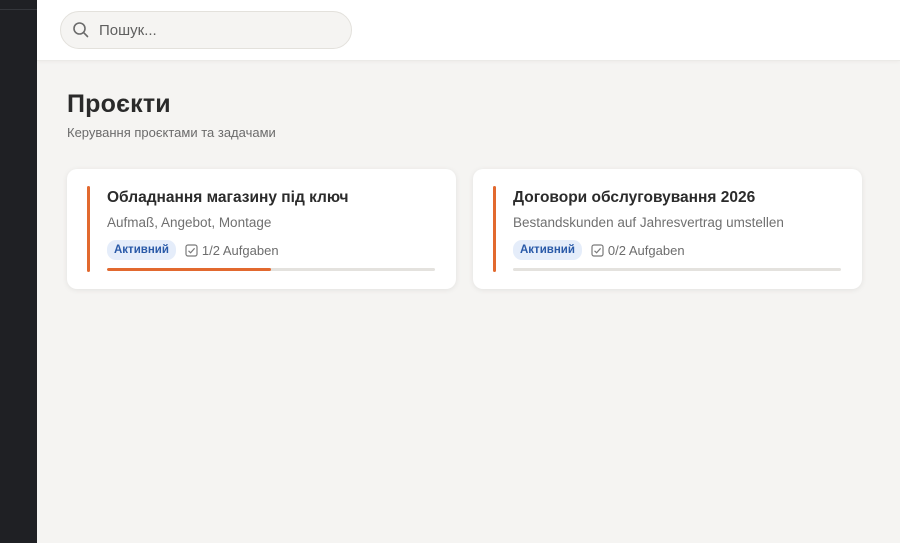  I want to click on project-title: Обладнання магазину під ключ, so click(228, 197).